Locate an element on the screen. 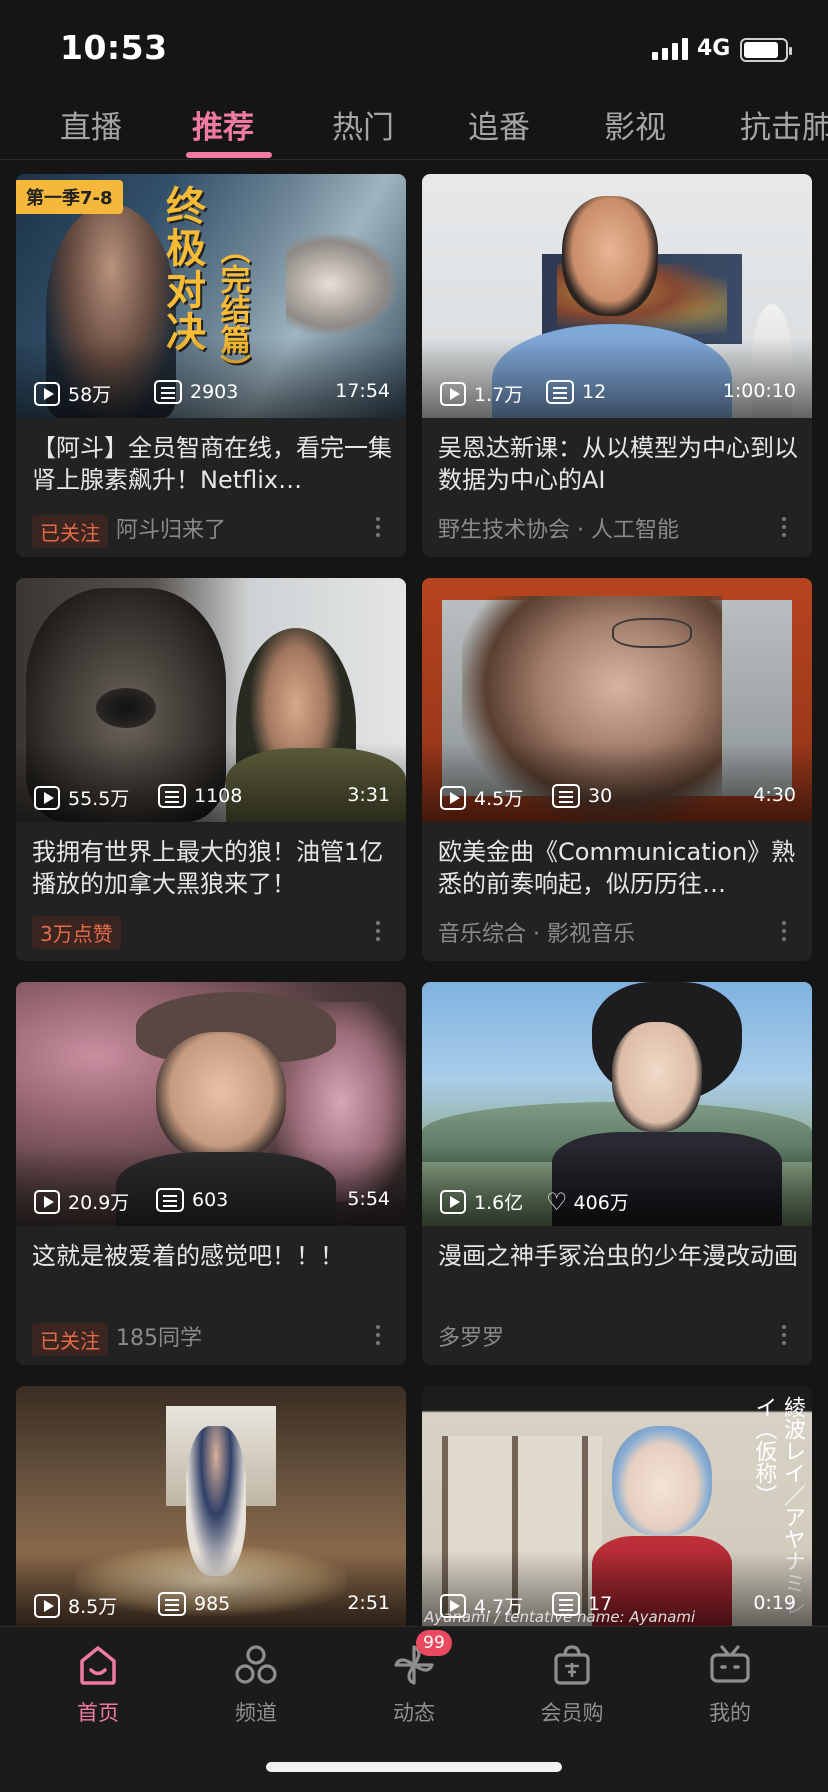 This screenshot has height=1792, width=828. nav-label: 会员购 is located at coordinates (572, 1713).